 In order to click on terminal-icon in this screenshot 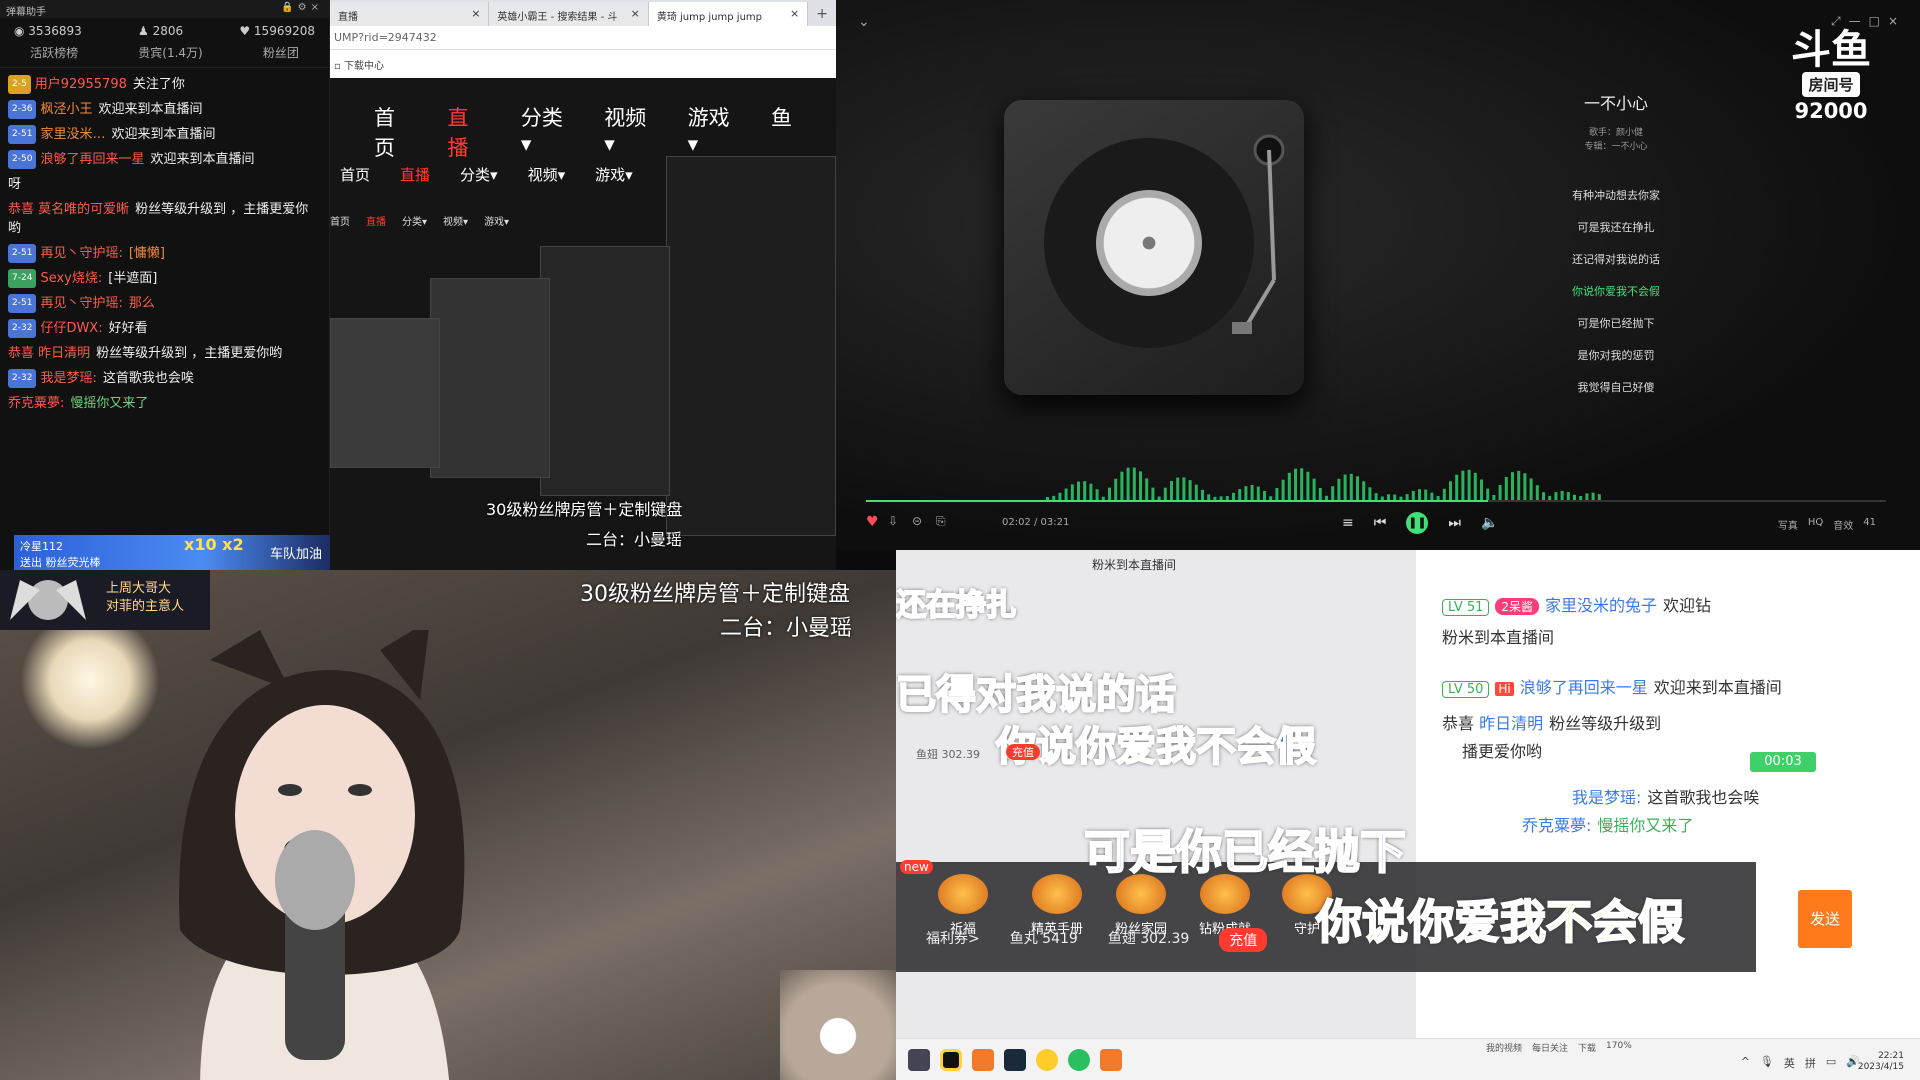, I will do `click(1015, 1060)`.